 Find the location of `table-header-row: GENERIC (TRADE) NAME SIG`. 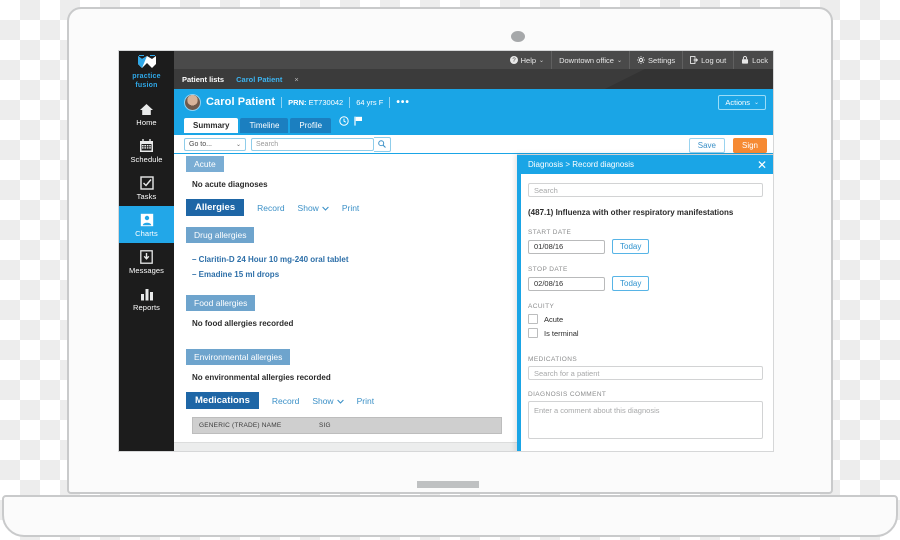

table-header-row: GENERIC (TRADE) NAME SIG is located at coordinates (347, 425).